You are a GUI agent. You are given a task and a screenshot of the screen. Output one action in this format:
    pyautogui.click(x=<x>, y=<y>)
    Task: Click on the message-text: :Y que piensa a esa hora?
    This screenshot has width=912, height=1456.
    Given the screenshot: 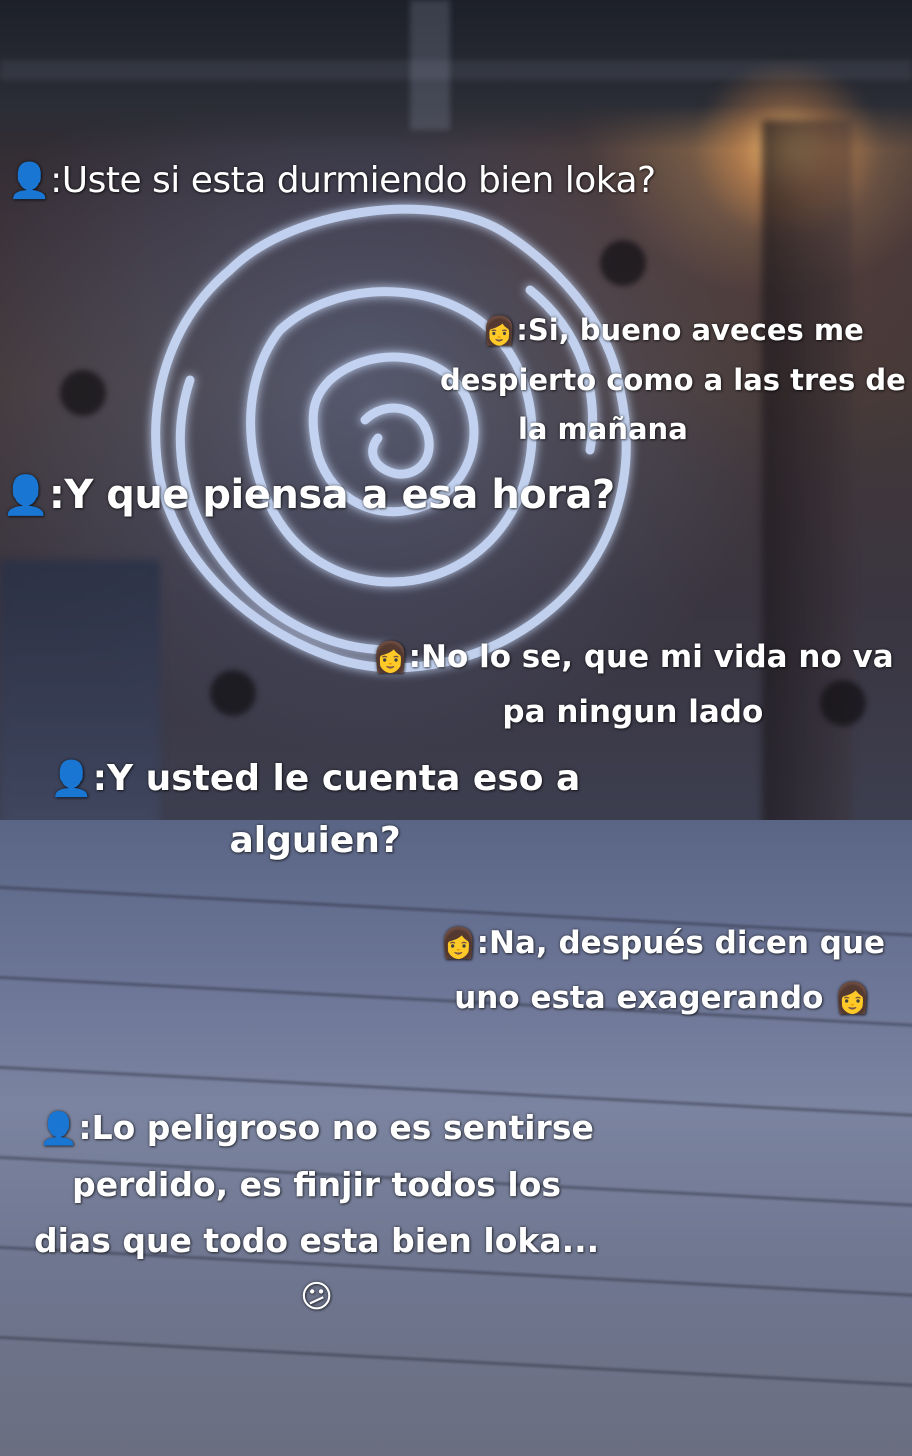 What is the action you would take?
    pyautogui.click(x=331, y=495)
    